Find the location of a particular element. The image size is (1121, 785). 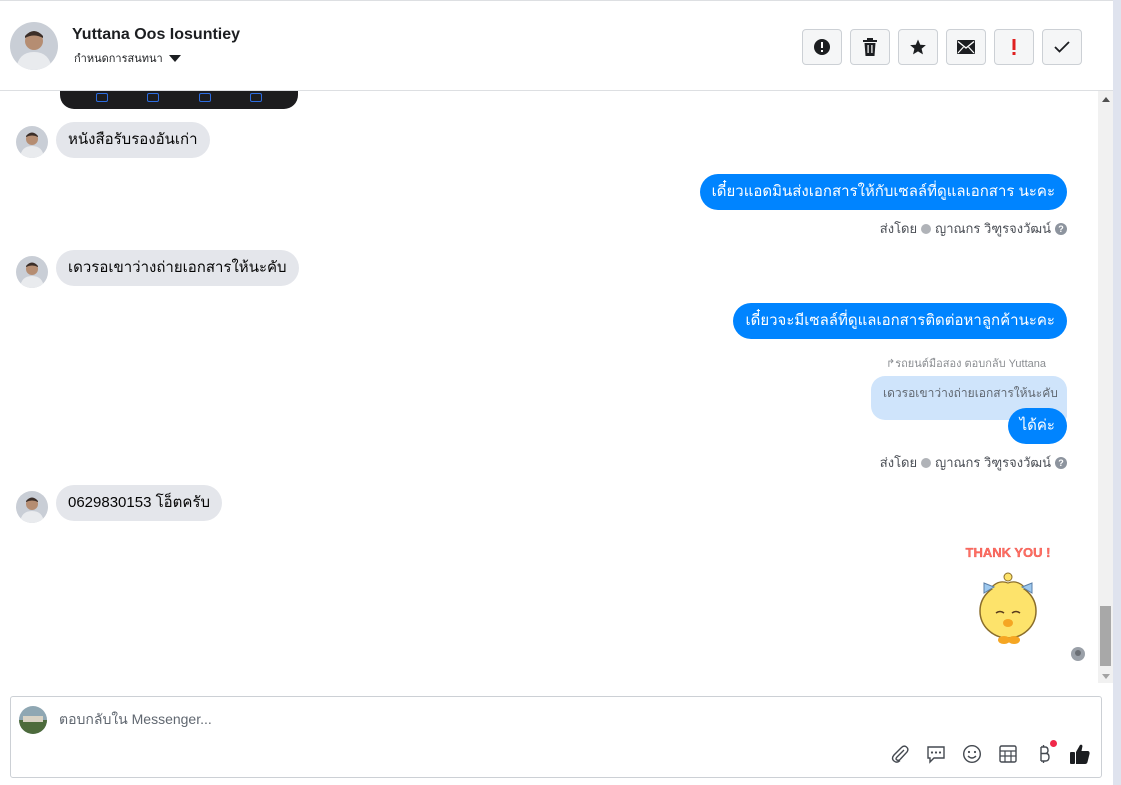

important-button is located at coordinates (1014, 47).